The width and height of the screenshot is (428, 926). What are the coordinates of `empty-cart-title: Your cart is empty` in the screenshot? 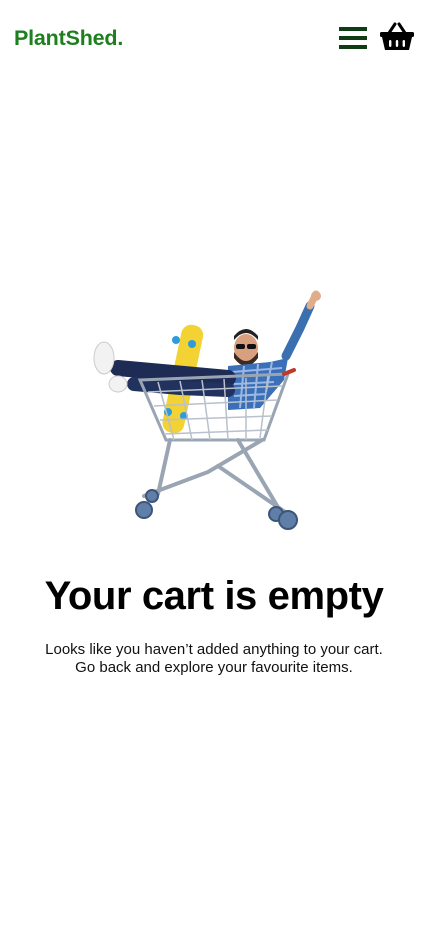 It's located at (214, 596).